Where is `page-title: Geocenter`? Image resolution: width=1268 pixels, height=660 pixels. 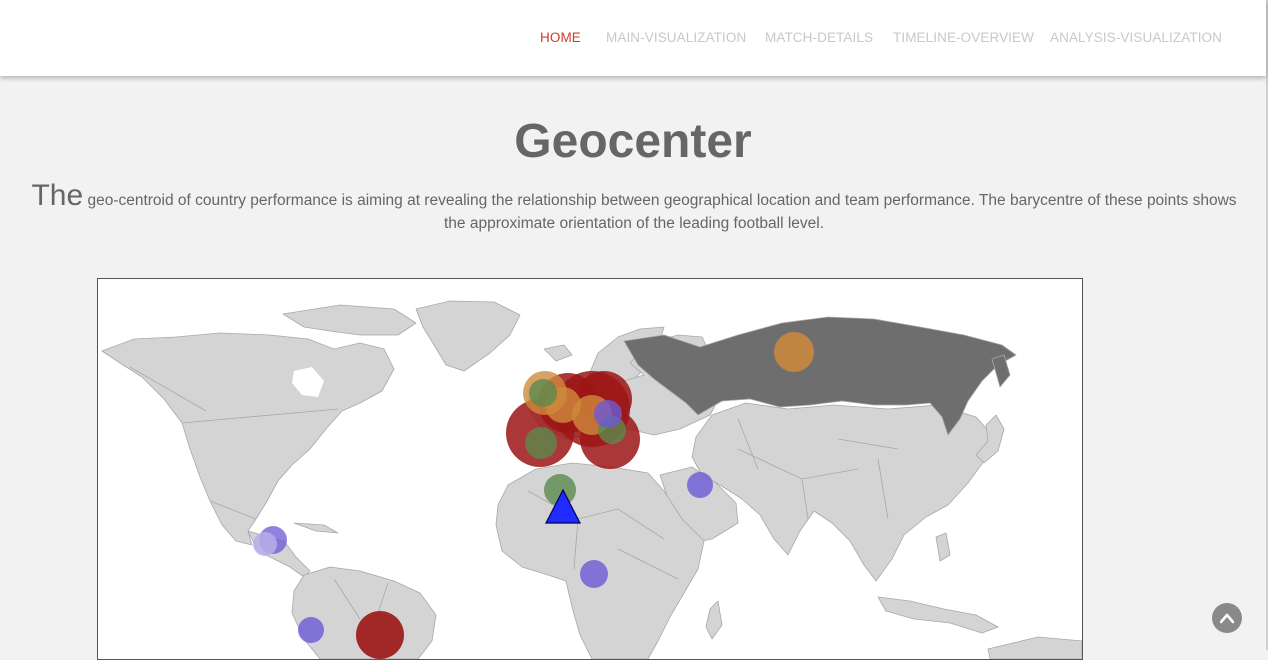
page-title: Geocenter is located at coordinates (633, 141).